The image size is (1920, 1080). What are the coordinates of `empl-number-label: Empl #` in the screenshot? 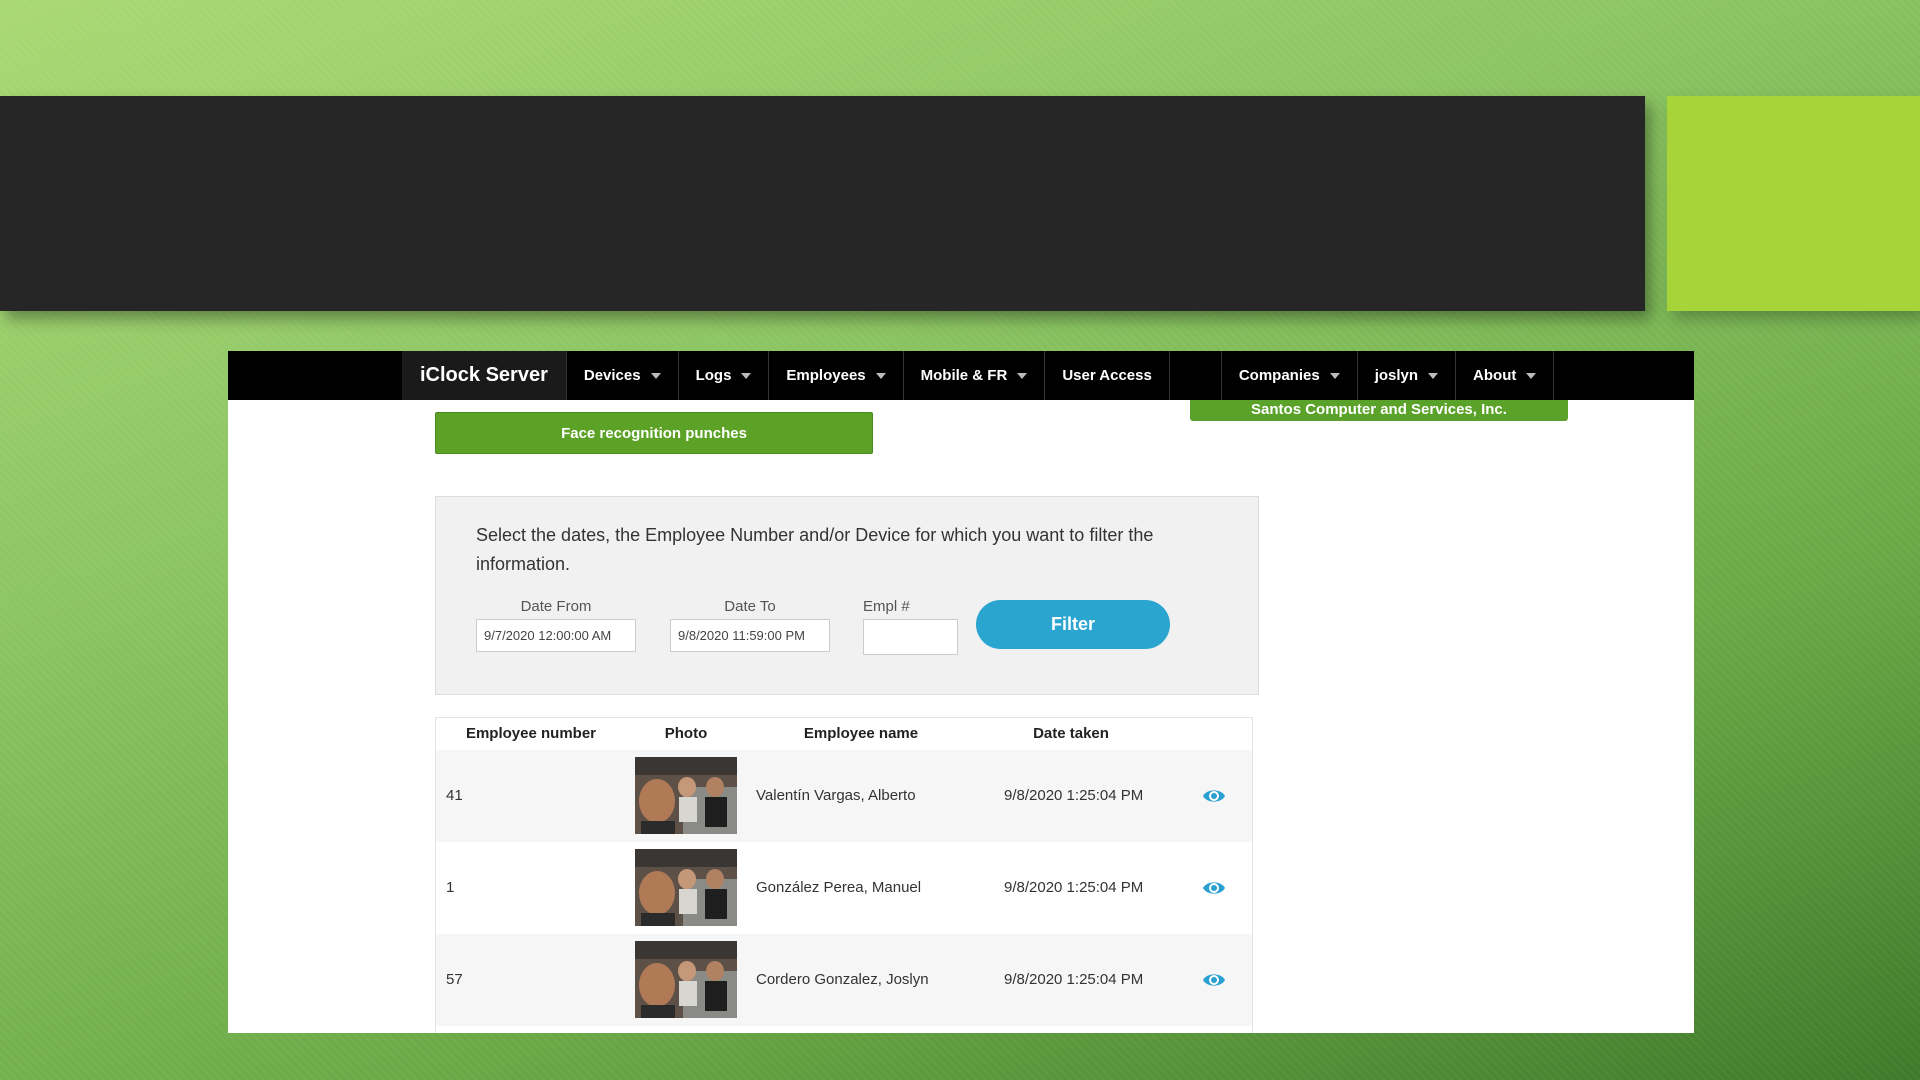 It's located at (886, 606).